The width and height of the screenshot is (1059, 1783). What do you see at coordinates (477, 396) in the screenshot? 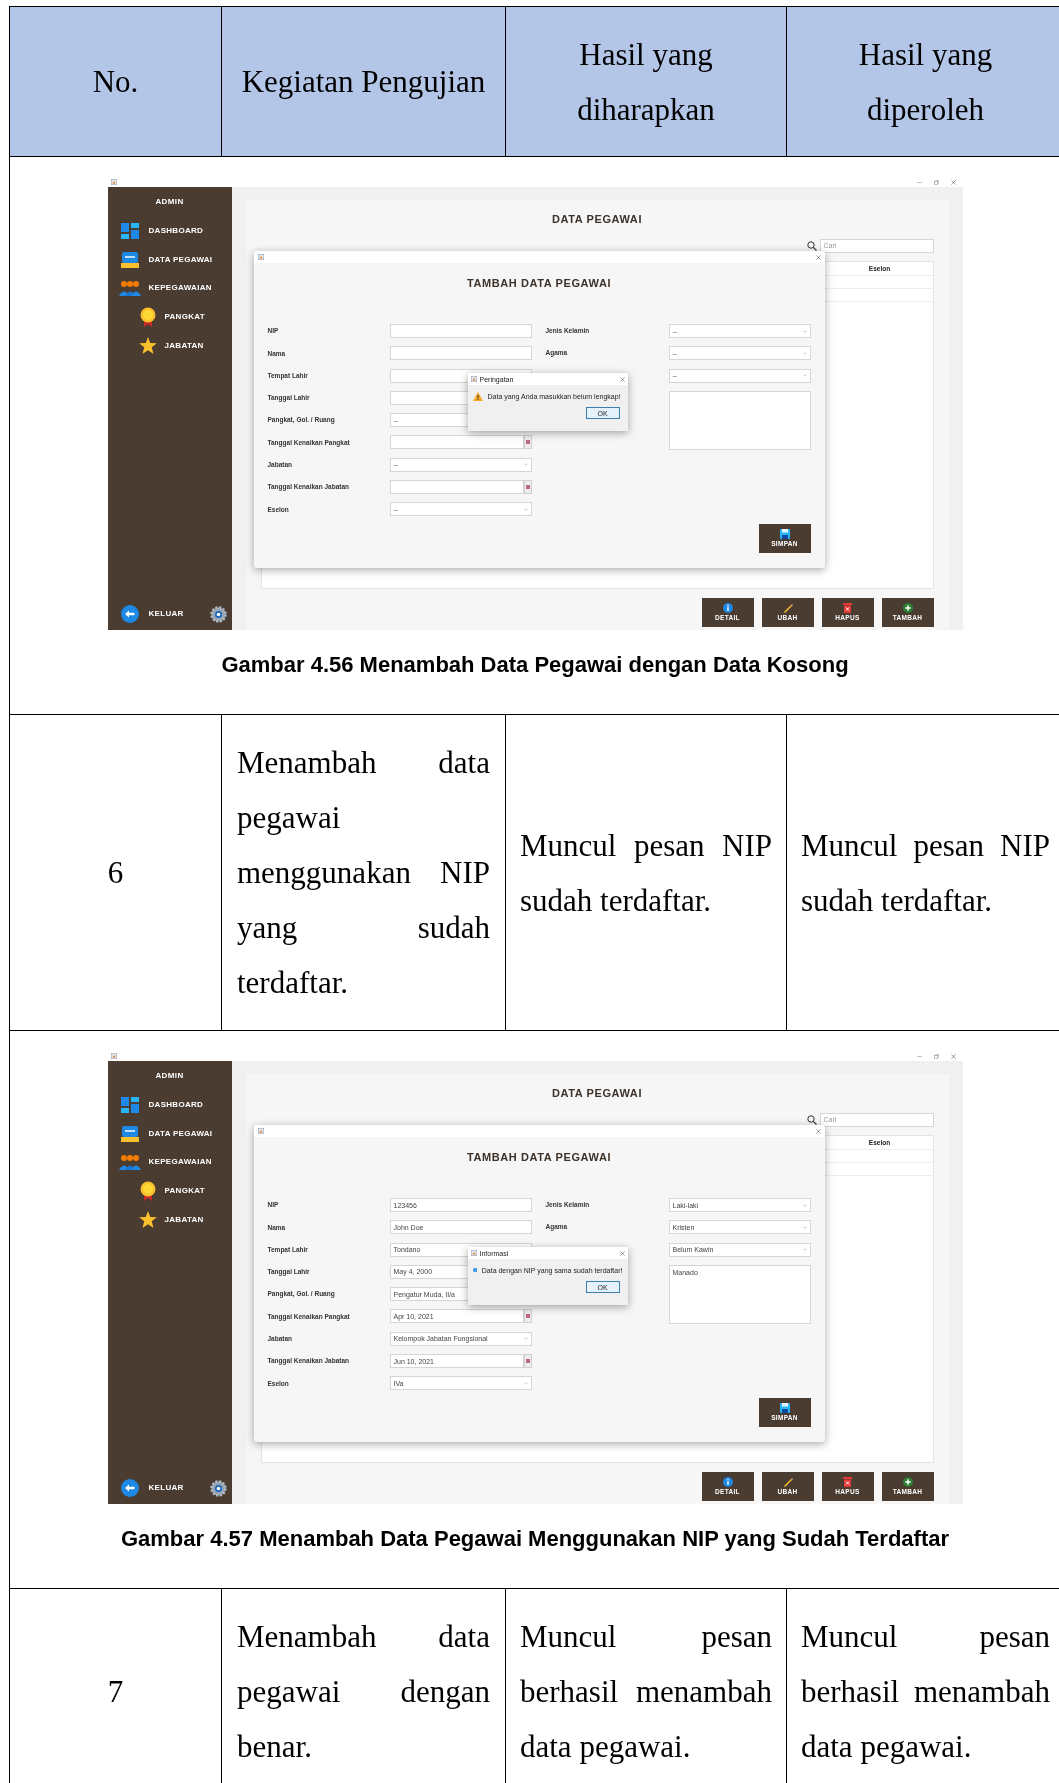
I see `warning-icon` at bounding box center [477, 396].